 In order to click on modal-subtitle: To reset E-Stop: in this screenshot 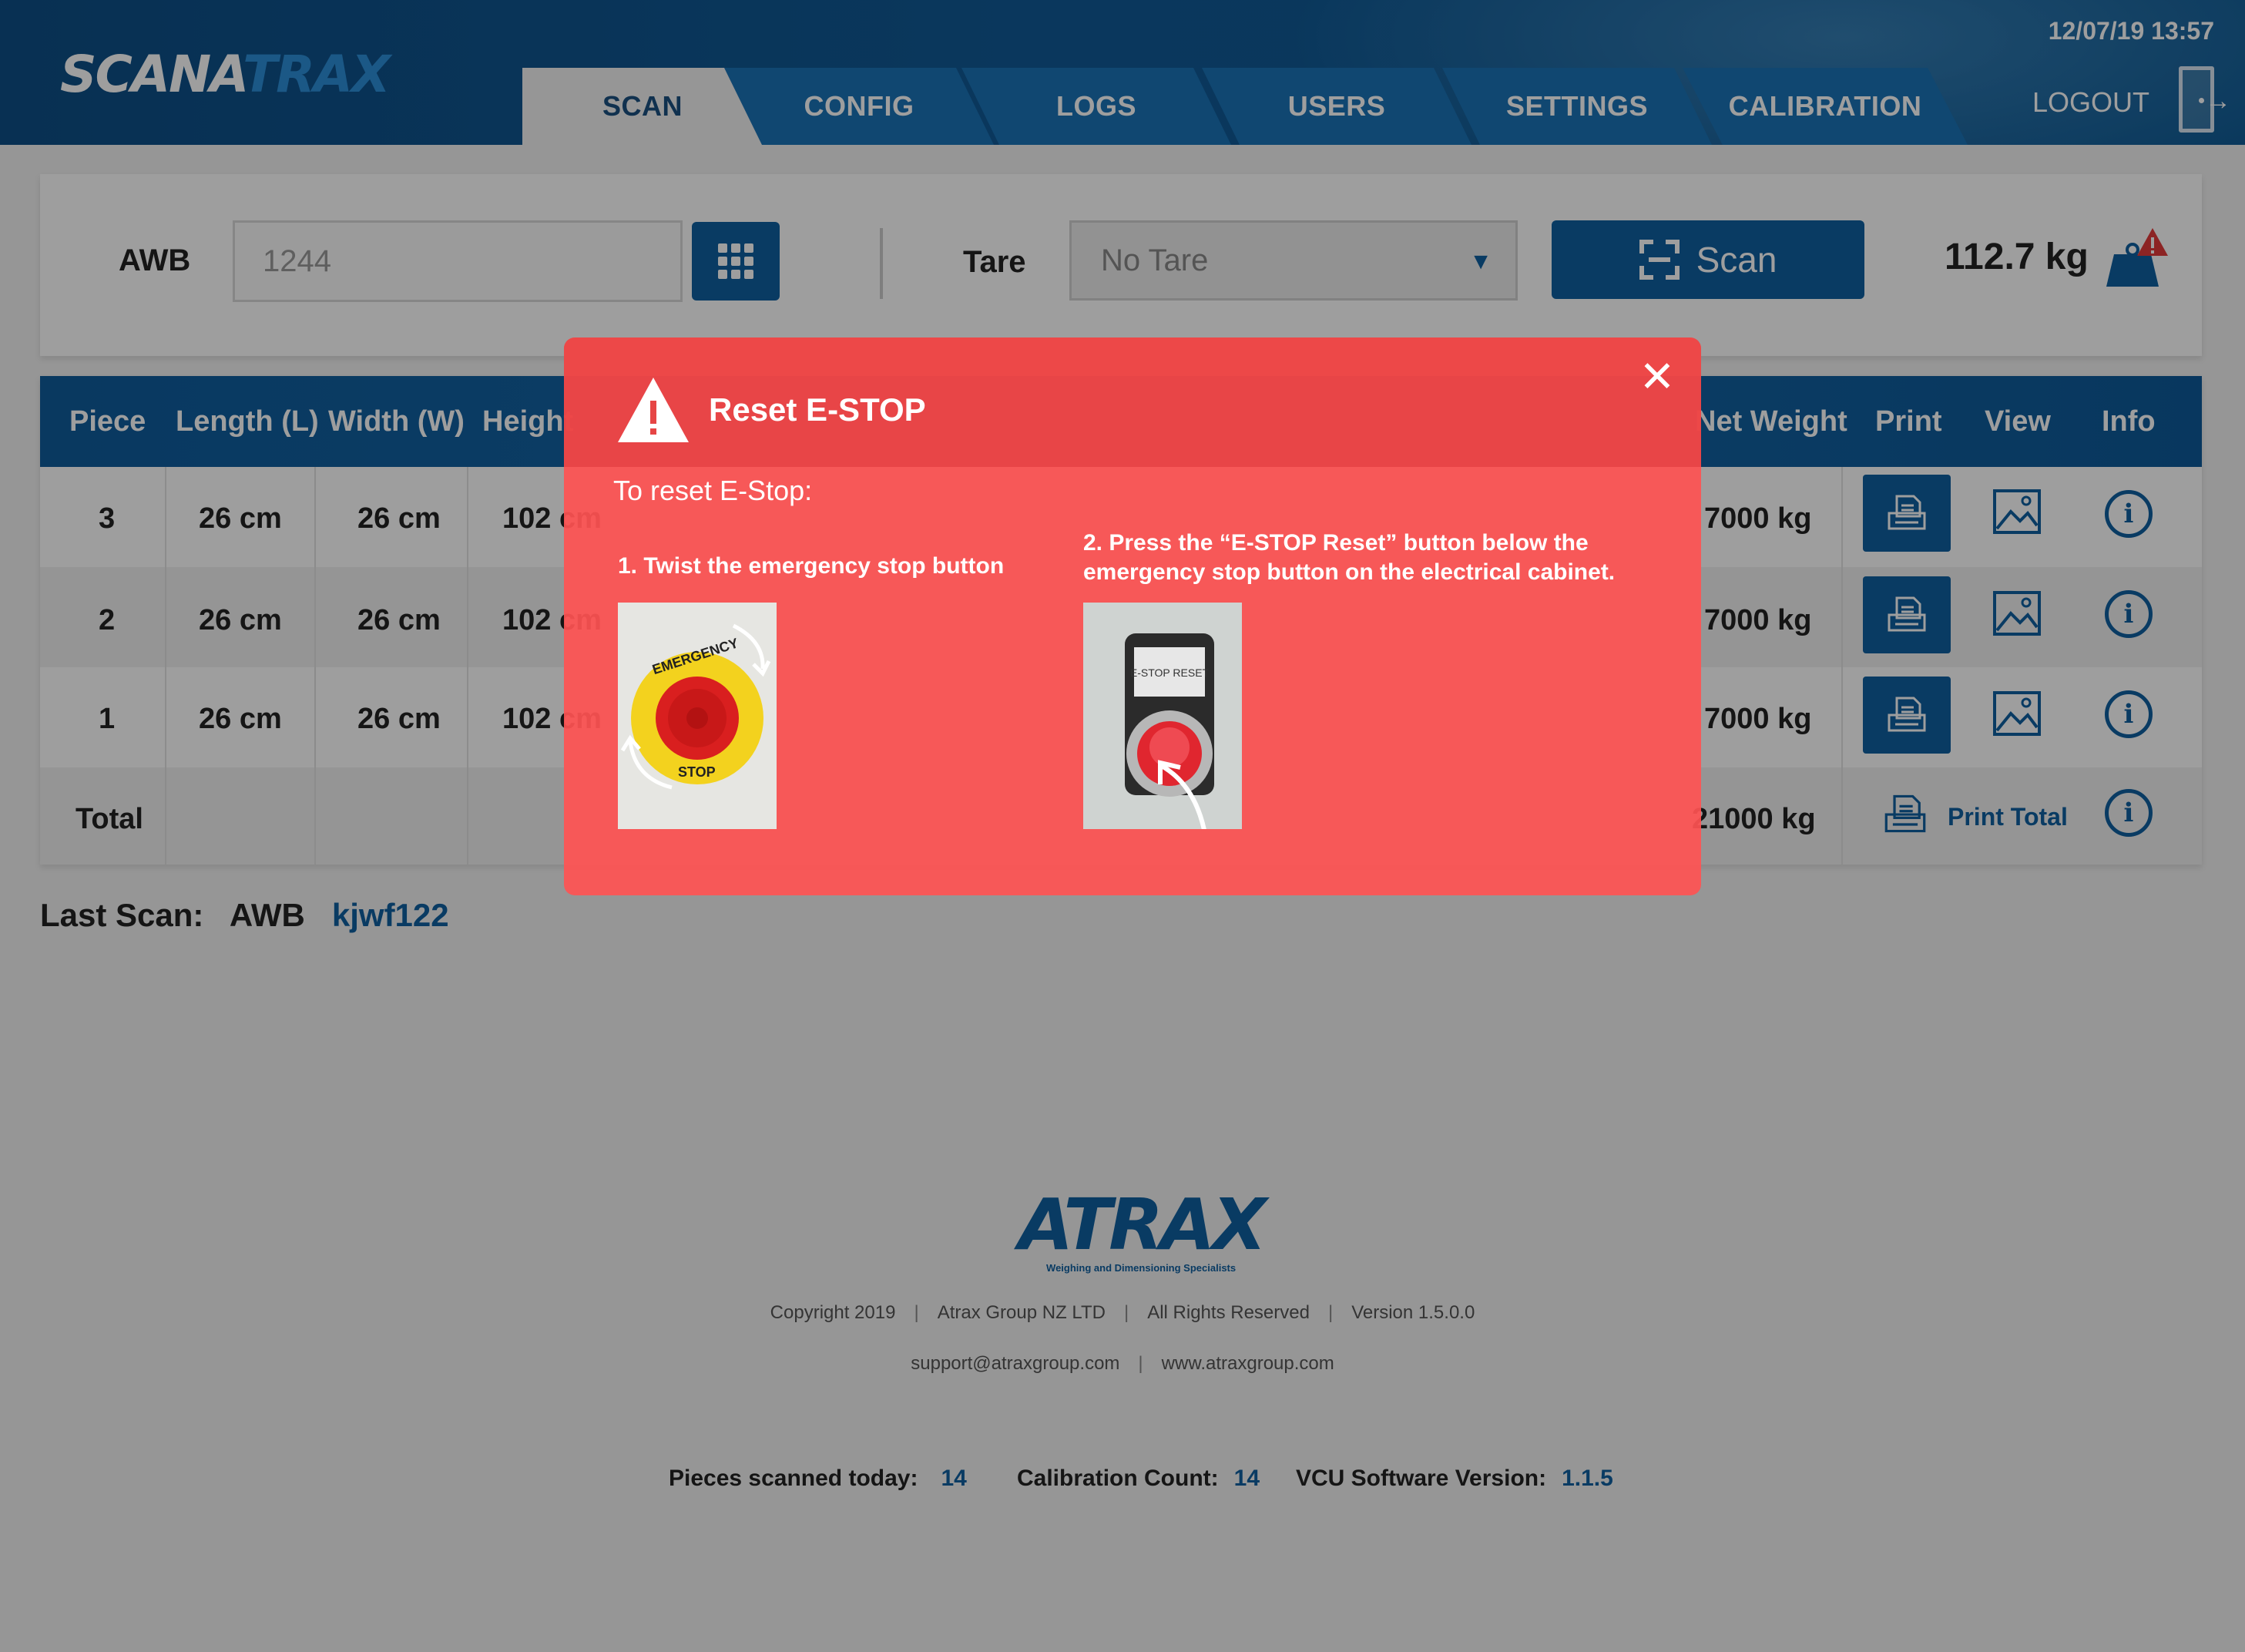, I will do `click(713, 491)`.